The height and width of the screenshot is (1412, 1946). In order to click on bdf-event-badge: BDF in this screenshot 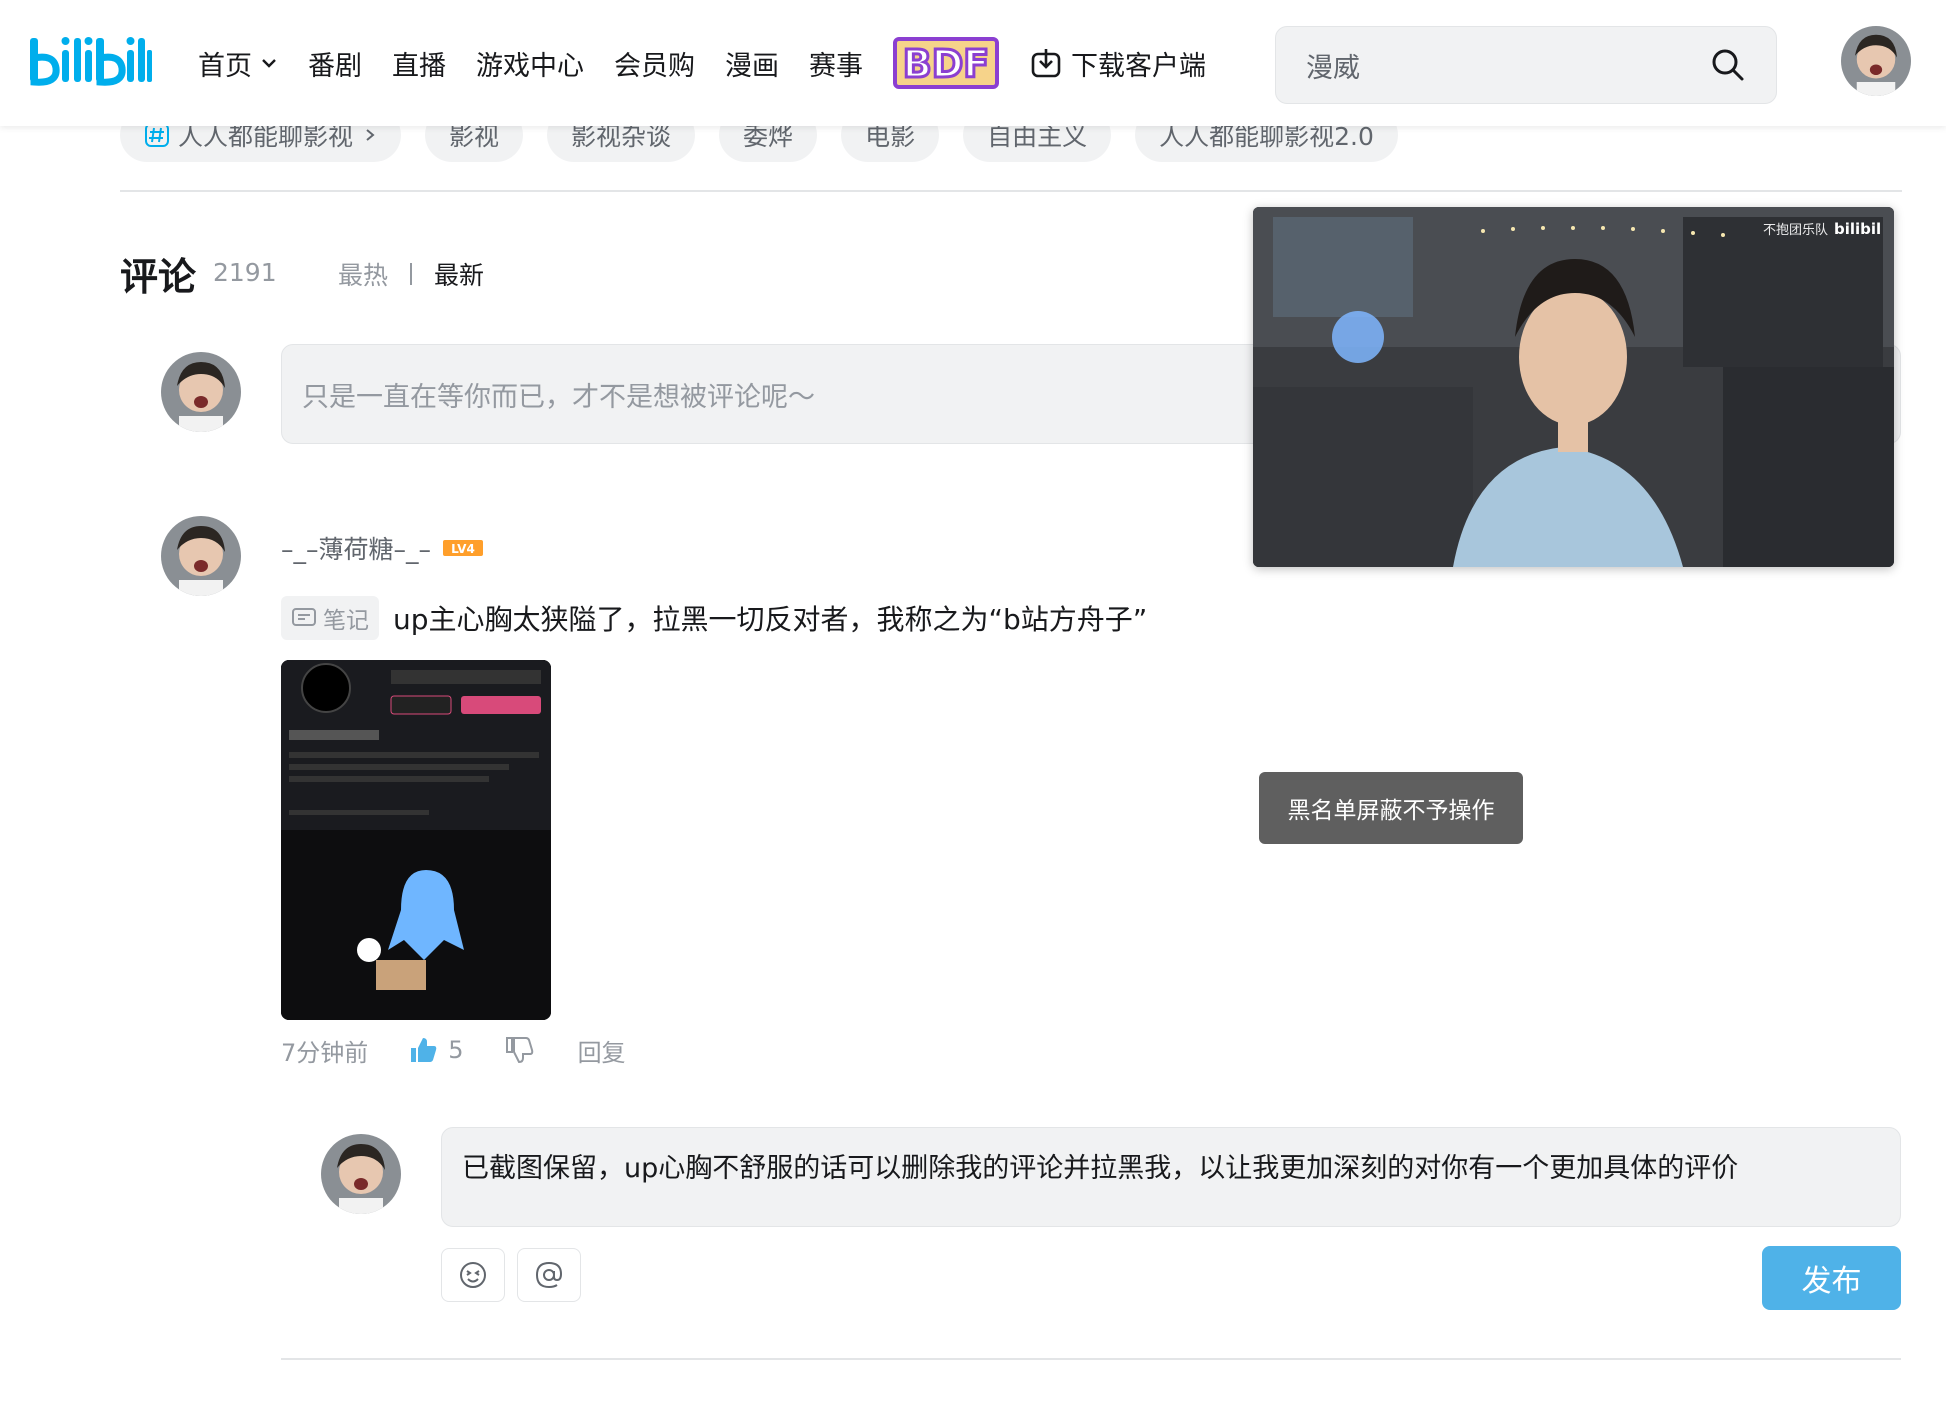, I will do `click(946, 63)`.